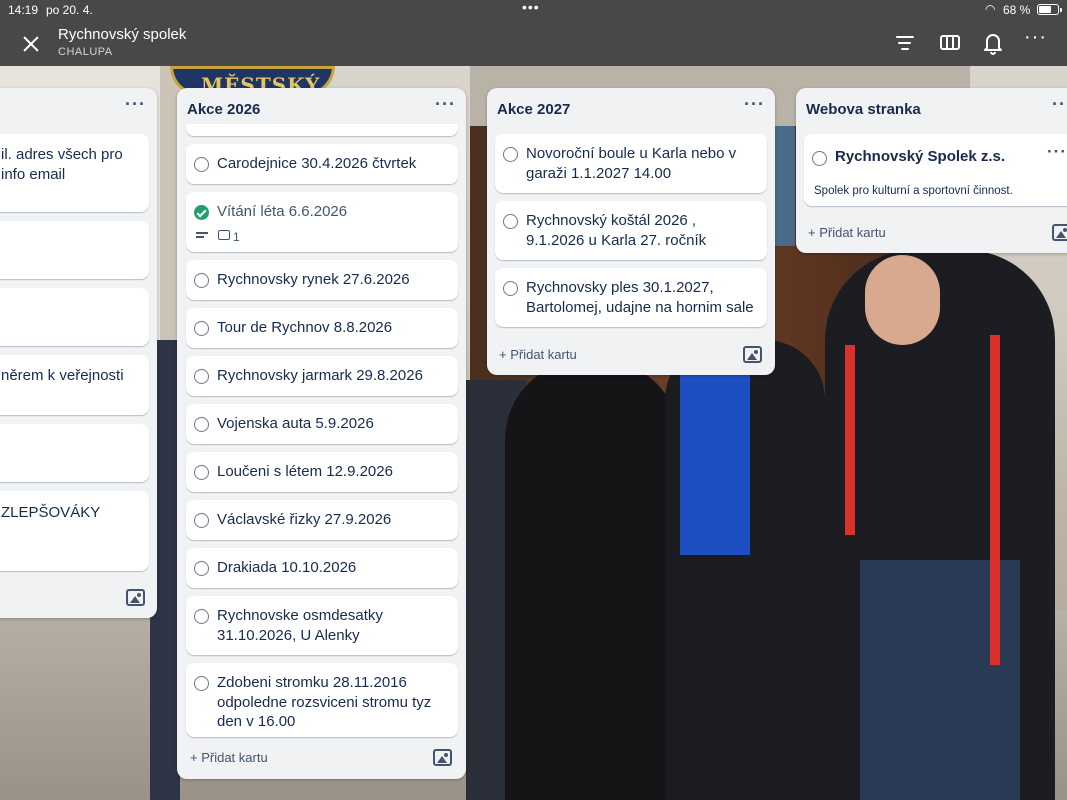 This screenshot has width=1067, height=800. What do you see at coordinates (863, 109) in the screenshot?
I see `list-title: Webova stranka` at bounding box center [863, 109].